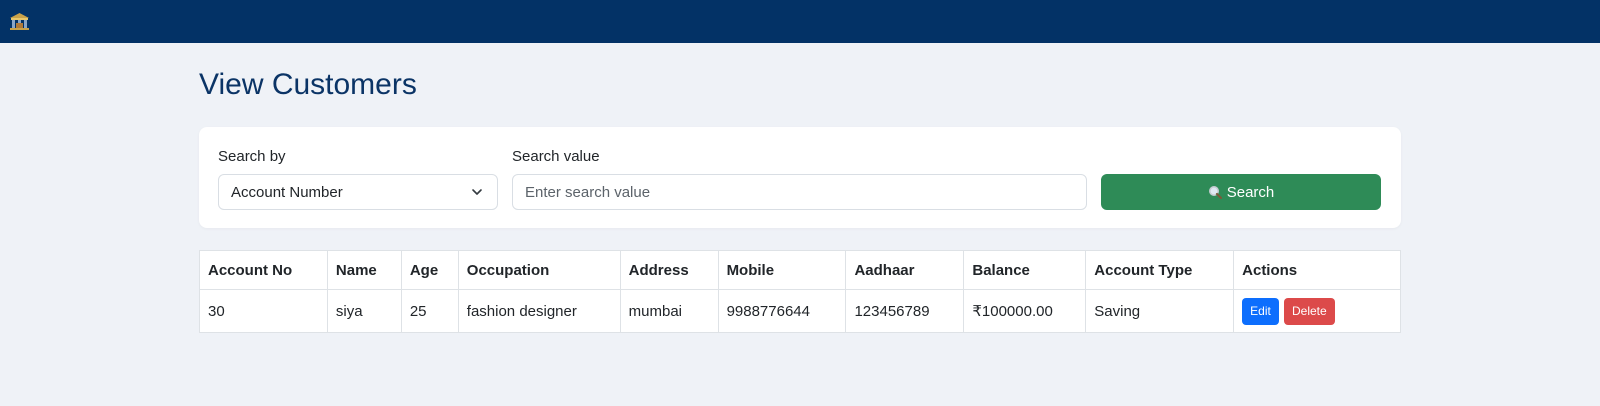 The height and width of the screenshot is (406, 1600). What do you see at coordinates (1025, 311) in the screenshot?
I see `cell-balance: ₹100000.00` at bounding box center [1025, 311].